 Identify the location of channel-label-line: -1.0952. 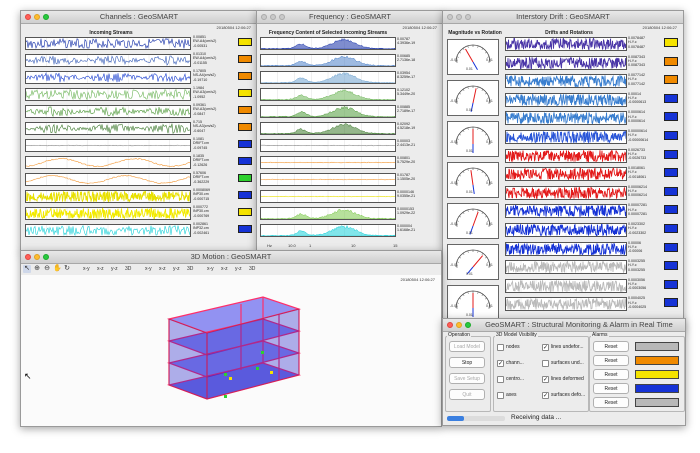
(199, 96).